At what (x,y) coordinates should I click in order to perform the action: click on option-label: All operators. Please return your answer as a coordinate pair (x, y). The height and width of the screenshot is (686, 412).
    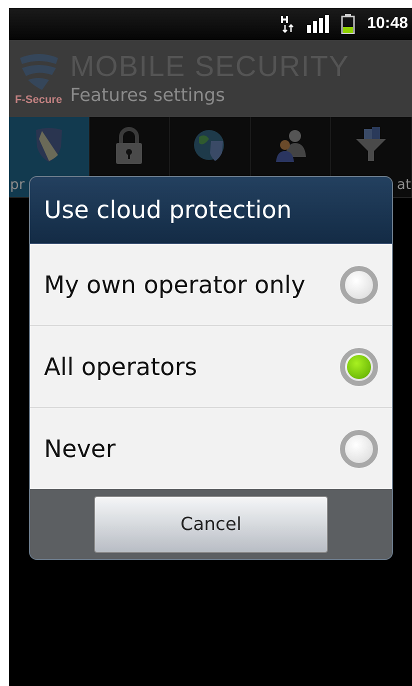
    Looking at the image, I should click on (121, 366).